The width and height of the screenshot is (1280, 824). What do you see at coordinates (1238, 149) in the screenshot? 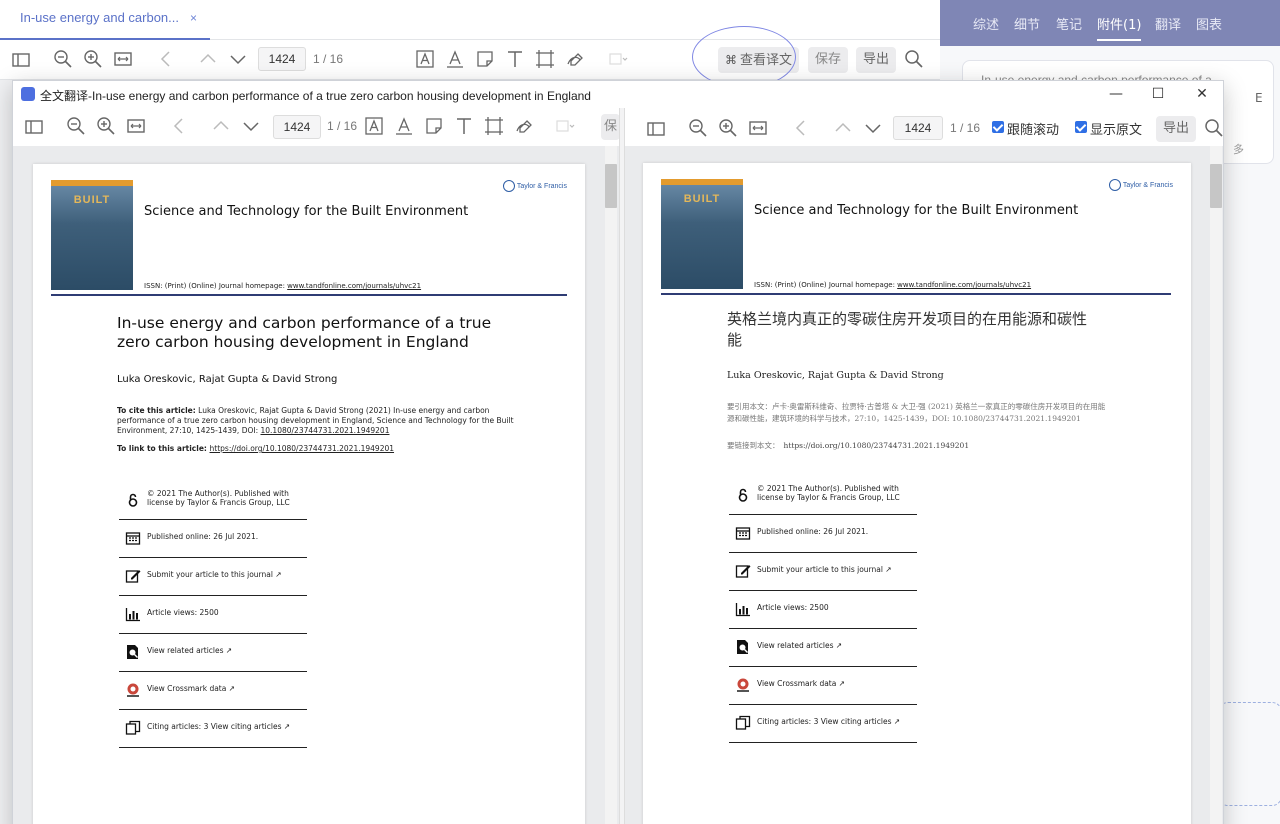
I see `more-link: 多` at bounding box center [1238, 149].